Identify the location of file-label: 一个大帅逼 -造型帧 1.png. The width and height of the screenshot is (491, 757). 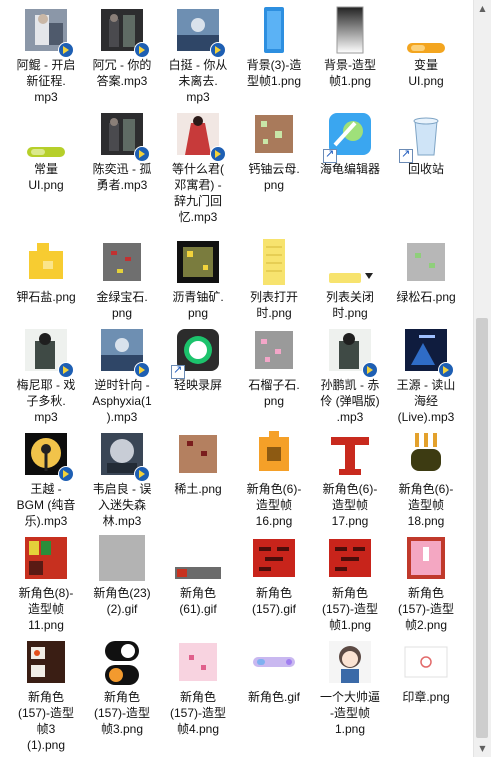
(349, 713).